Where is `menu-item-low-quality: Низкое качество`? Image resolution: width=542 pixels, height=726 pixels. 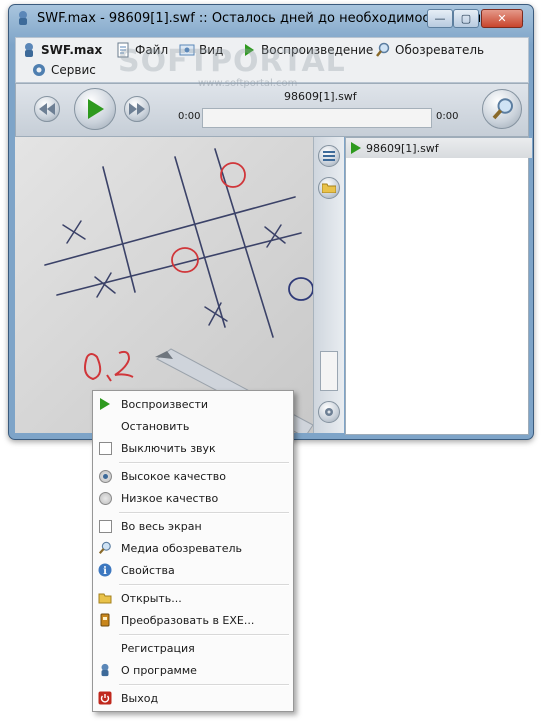
menu-item-low-quality: Низкое качество is located at coordinates (193, 498).